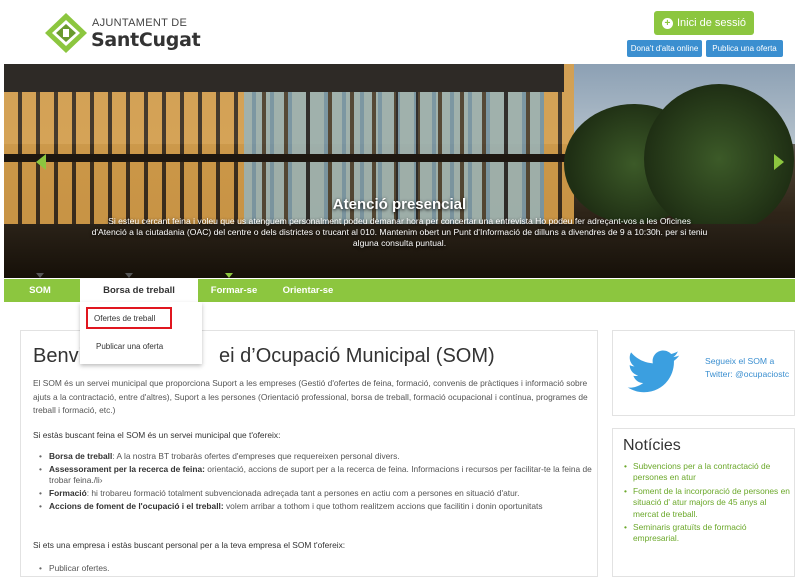 The width and height of the screenshot is (799, 577). I want to click on sant-cugat-logo-icon, so click(66, 33).